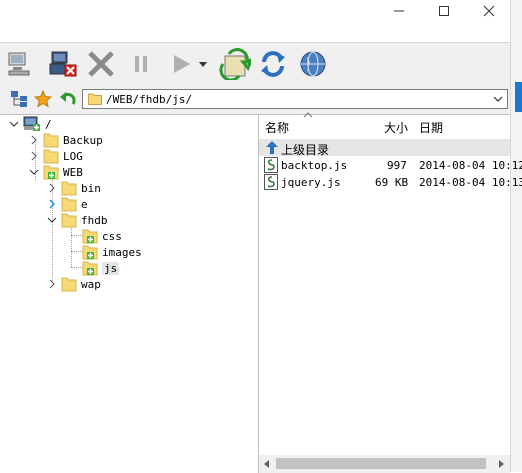 The height and width of the screenshot is (473, 522). I want to click on disconnect-icon, so click(63, 64).